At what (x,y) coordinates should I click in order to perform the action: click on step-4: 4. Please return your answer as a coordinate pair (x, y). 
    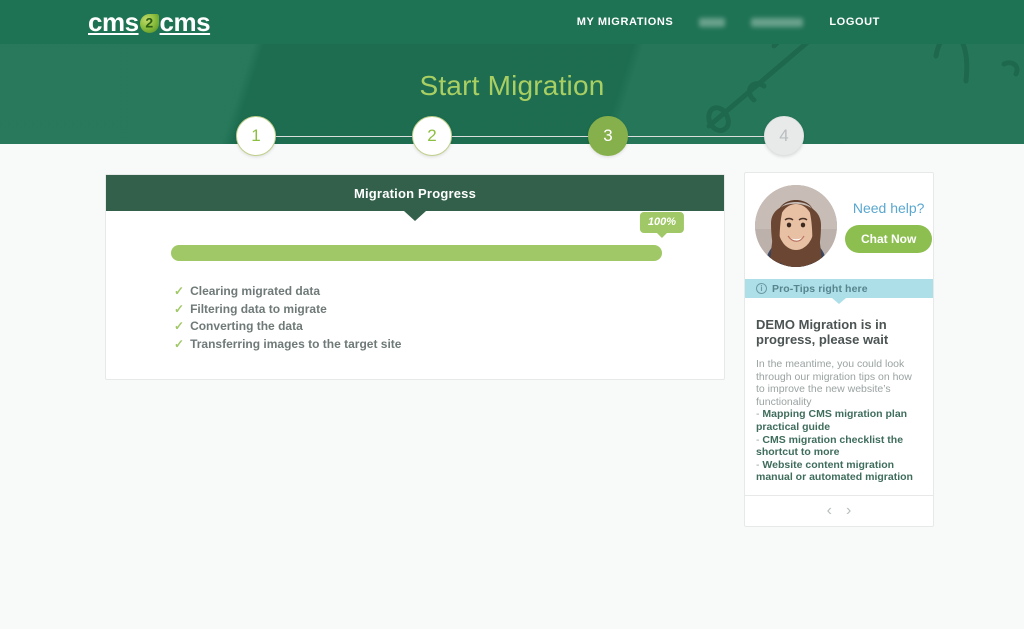
    Looking at the image, I should click on (784, 136).